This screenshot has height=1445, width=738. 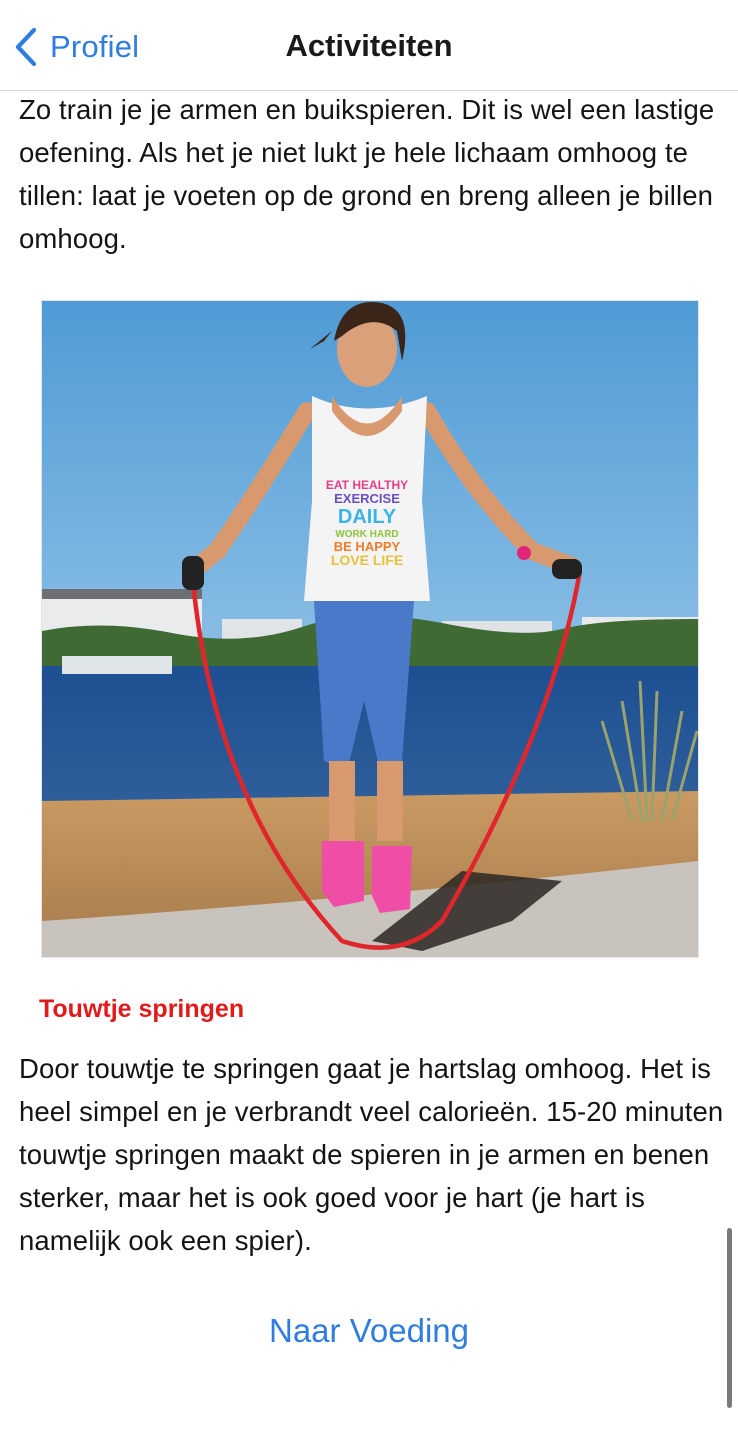 I want to click on page-title: Activiteiten, so click(x=369, y=45).